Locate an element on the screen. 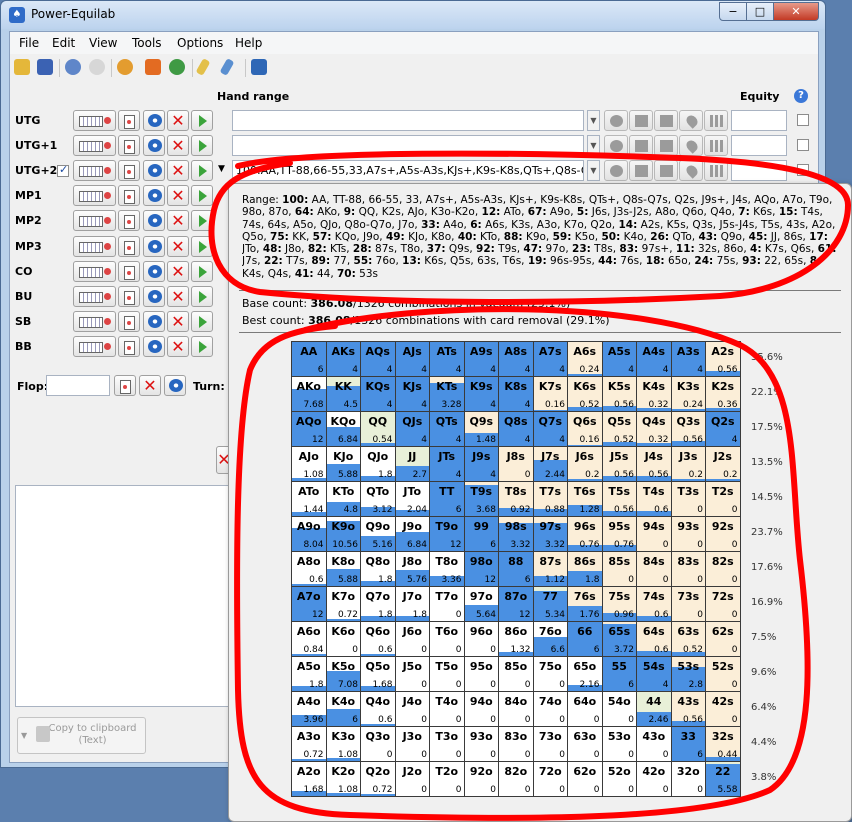 This screenshot has width=852, height=822. hand-cell: J7o 1.8 is located at coordinates (412, 604).